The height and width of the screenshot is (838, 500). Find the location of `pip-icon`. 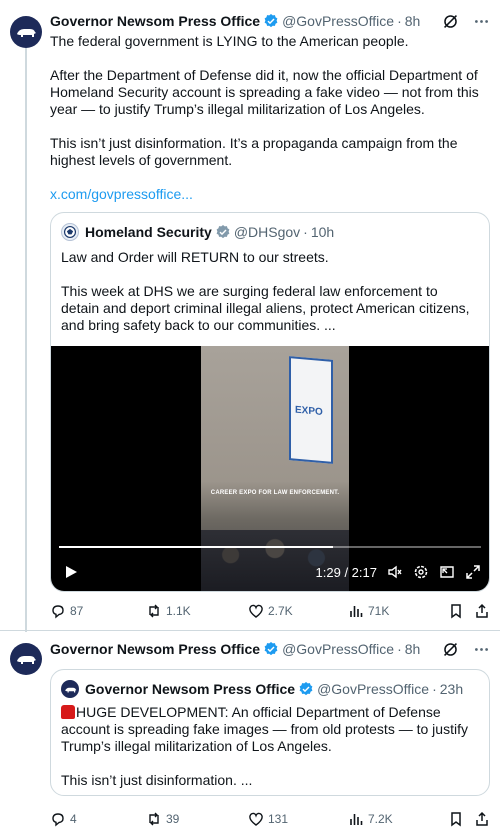

pip-icon is located at coordinates (447, 572).